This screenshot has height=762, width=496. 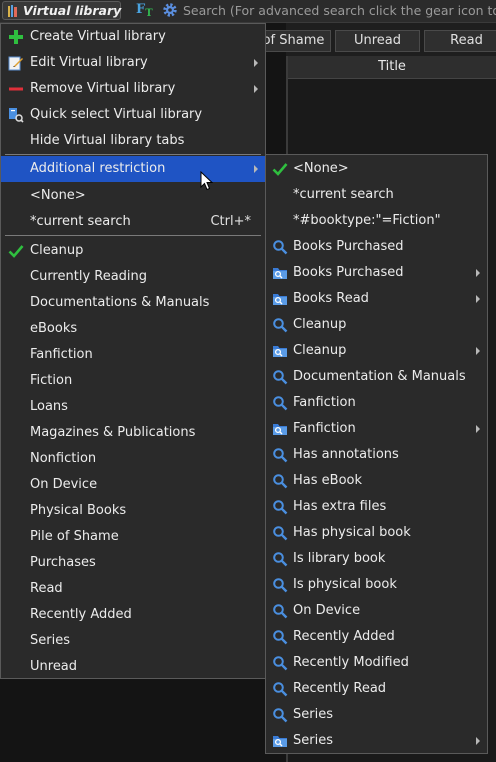 What do you see at coordinates (133, 615) in the screenshot?
I see `library-item-recently-added: Recently Added` at bounding box center [133, 615].